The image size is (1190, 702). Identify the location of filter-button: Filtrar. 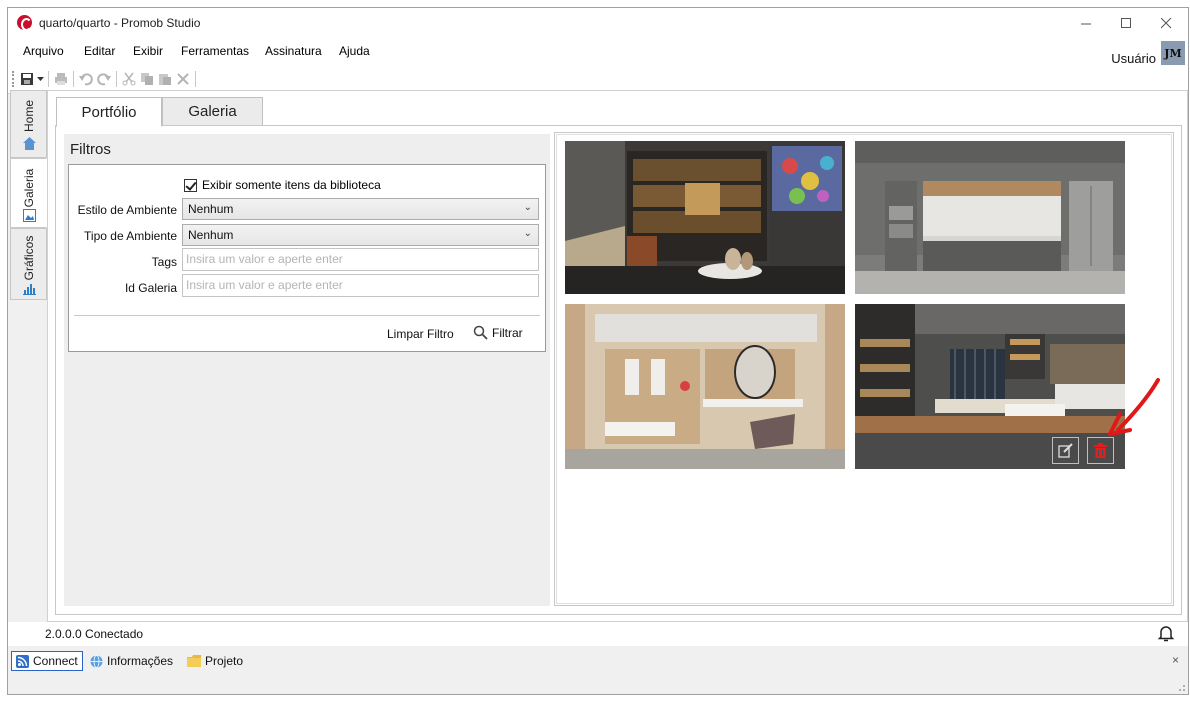
(498, 332).